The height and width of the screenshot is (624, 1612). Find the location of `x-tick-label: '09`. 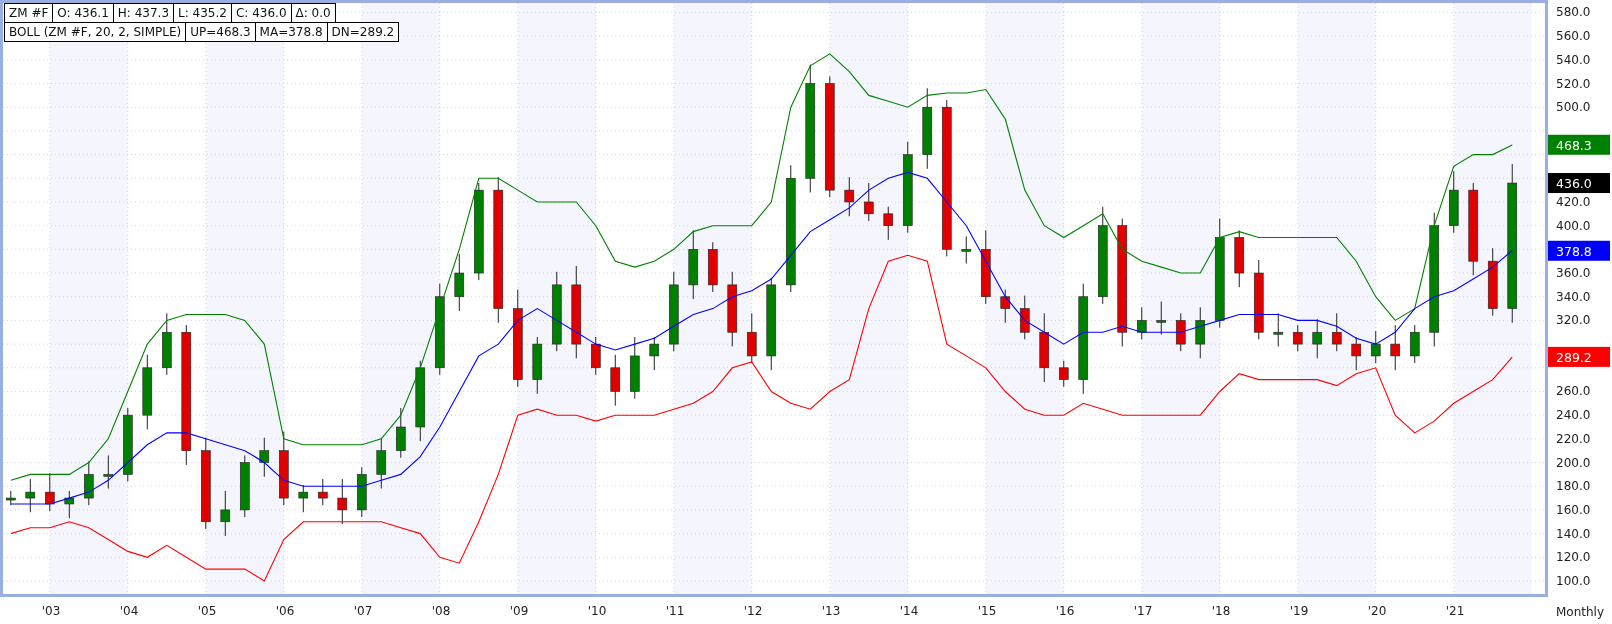

x-tick-label: '09 is located at coordinates (519, 611).